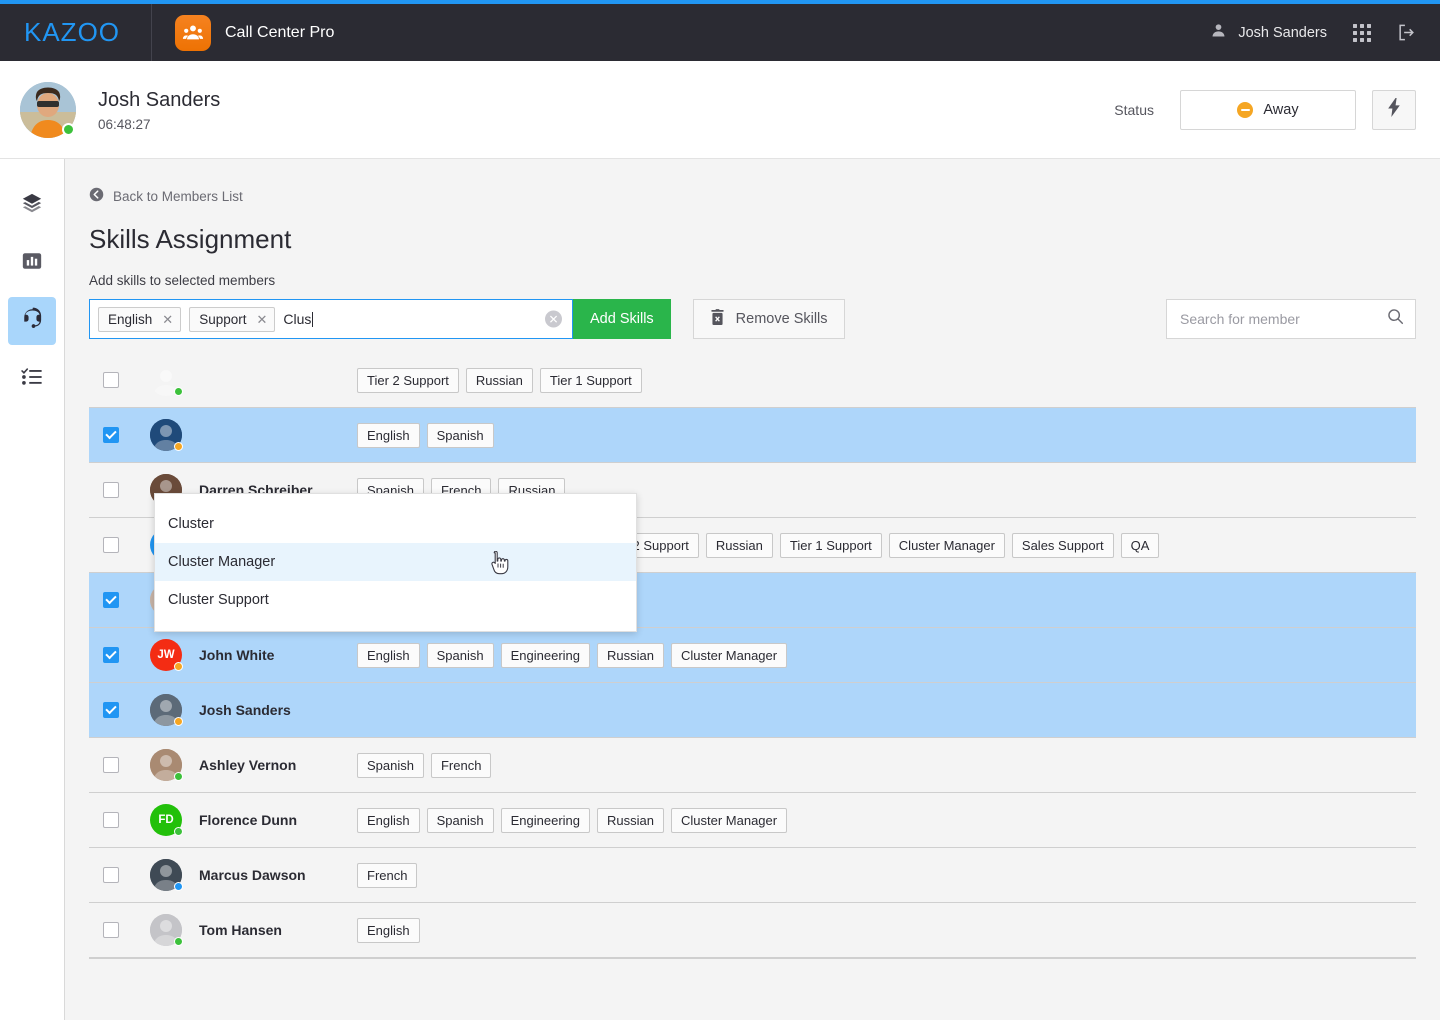  Describe the element at coordinates (297, 319) in the screenshot. I see `typed-text: Clus` at that location.